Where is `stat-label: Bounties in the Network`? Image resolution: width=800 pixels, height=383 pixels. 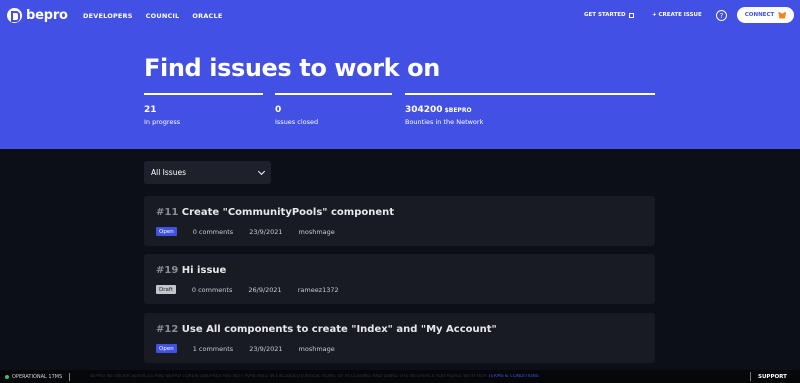 stat-label: Bounties in the Network is located at coordinates (444, 122).